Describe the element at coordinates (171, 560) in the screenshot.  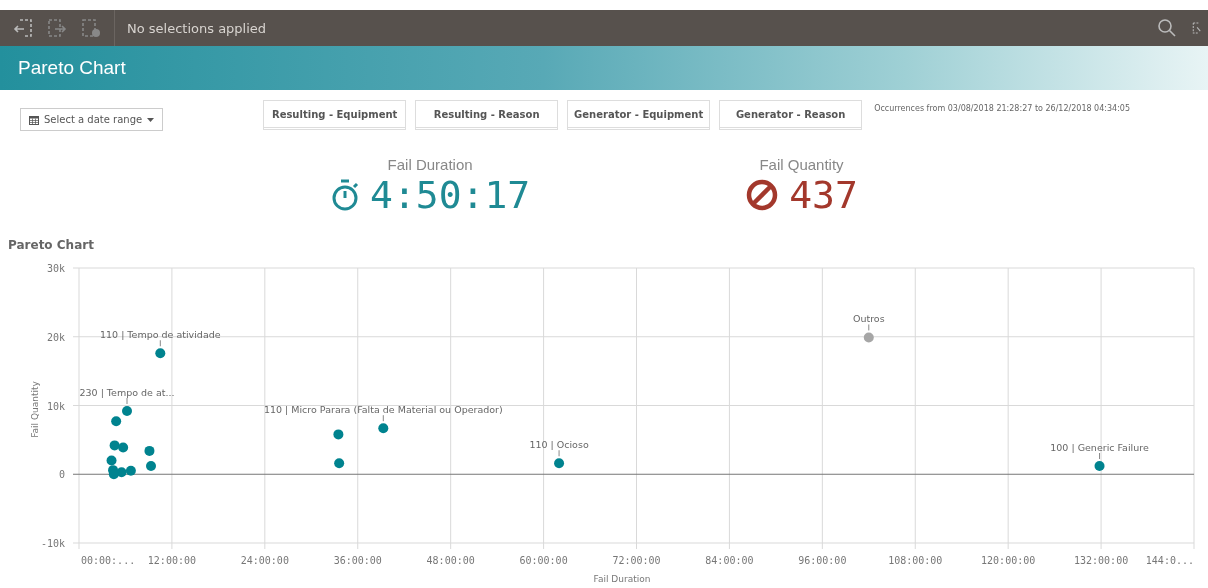
I see `axis-tick-label: 12:00:00` at that location.